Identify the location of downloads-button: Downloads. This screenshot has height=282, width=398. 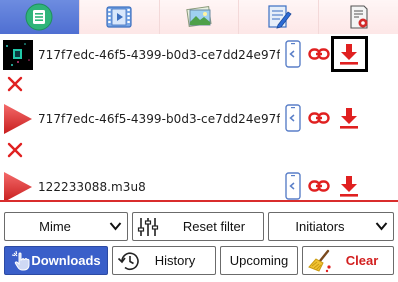
(56, 260).